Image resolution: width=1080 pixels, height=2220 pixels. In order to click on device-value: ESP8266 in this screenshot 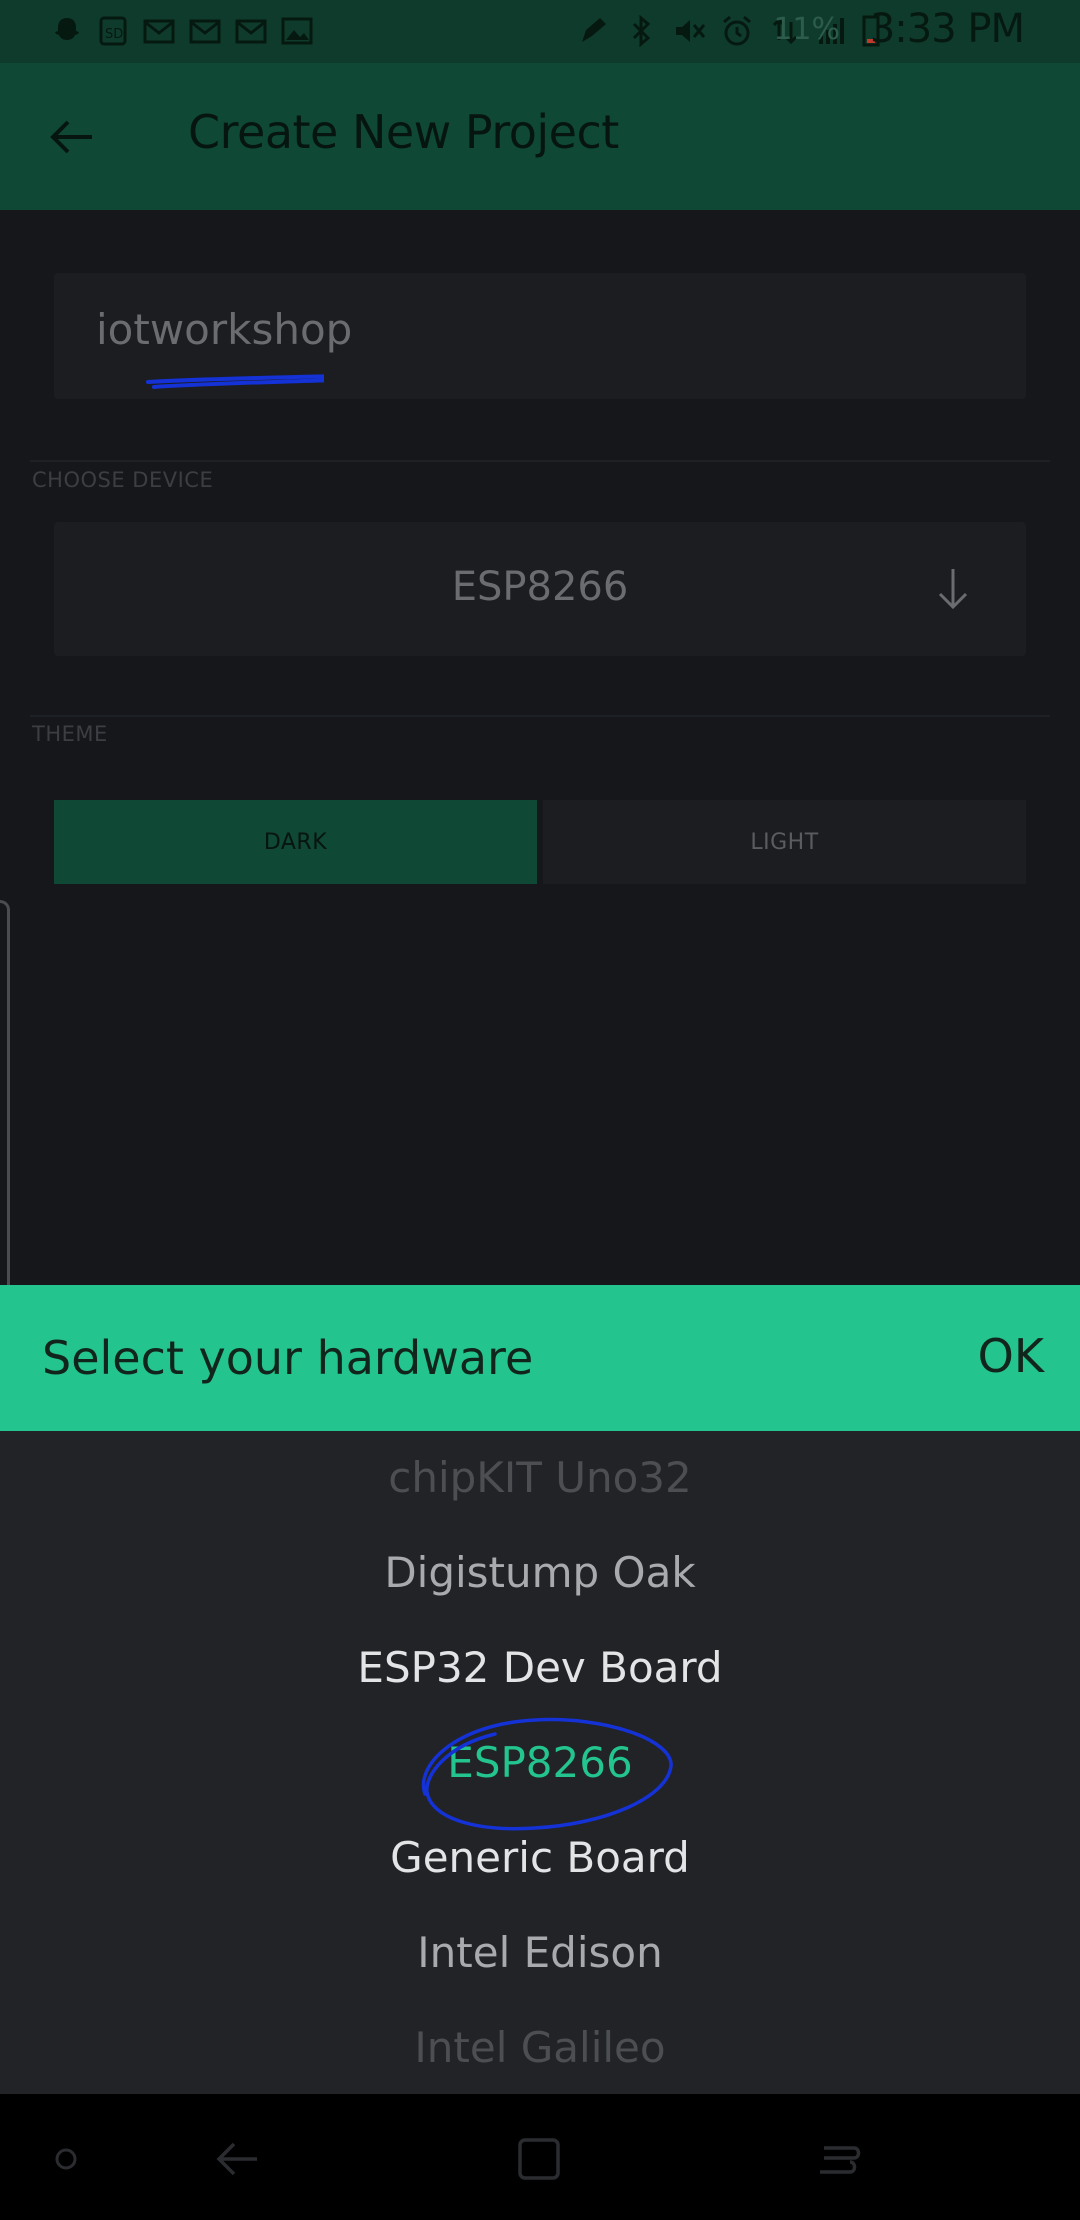, I will do `click(540, 587)`.